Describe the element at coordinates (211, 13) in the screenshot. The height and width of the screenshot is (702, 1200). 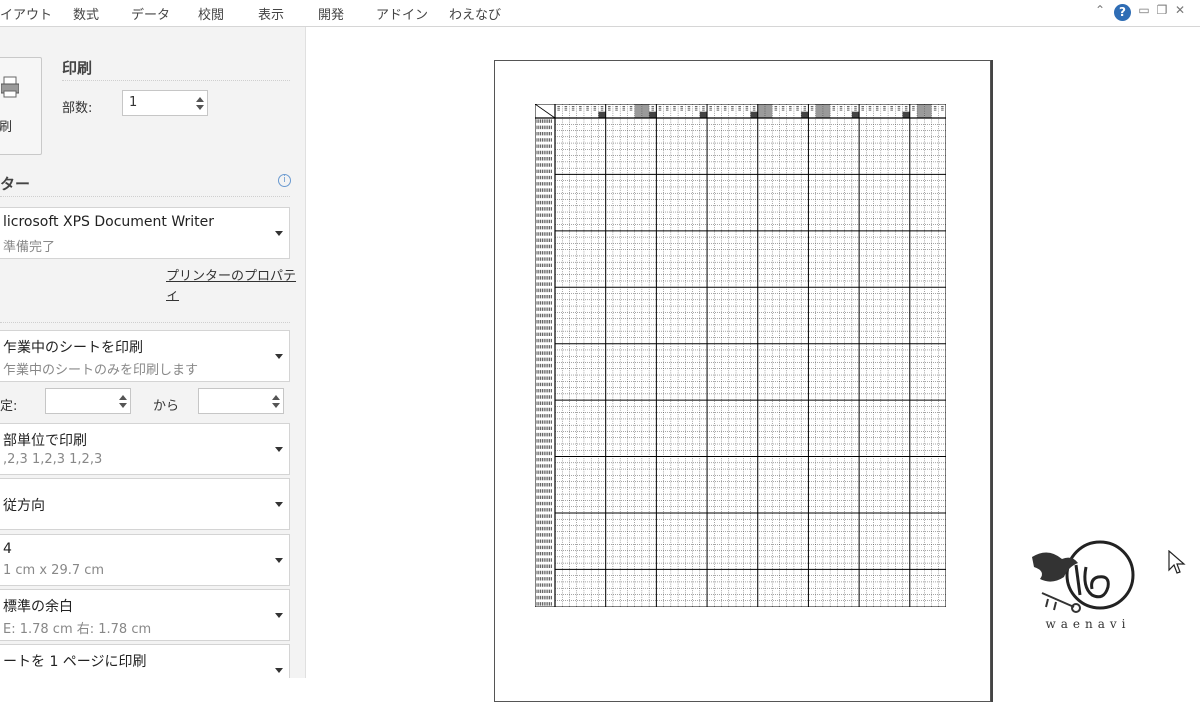
I see `tab-review: 校閲` at that location.